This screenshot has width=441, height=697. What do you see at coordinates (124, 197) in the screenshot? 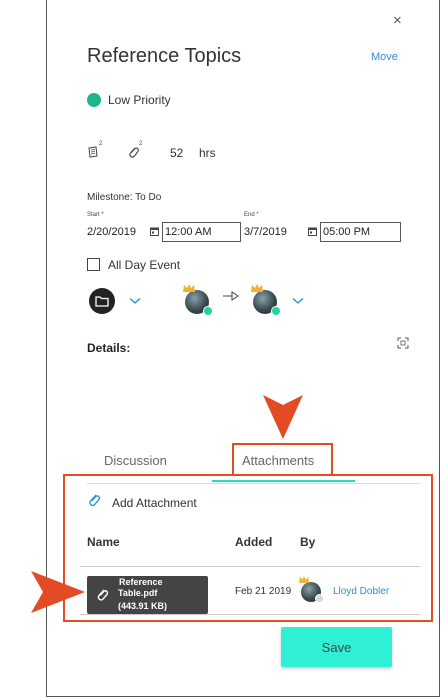
I see `milestone-label: Milestone: To Do` at bounding box center [124, 197].